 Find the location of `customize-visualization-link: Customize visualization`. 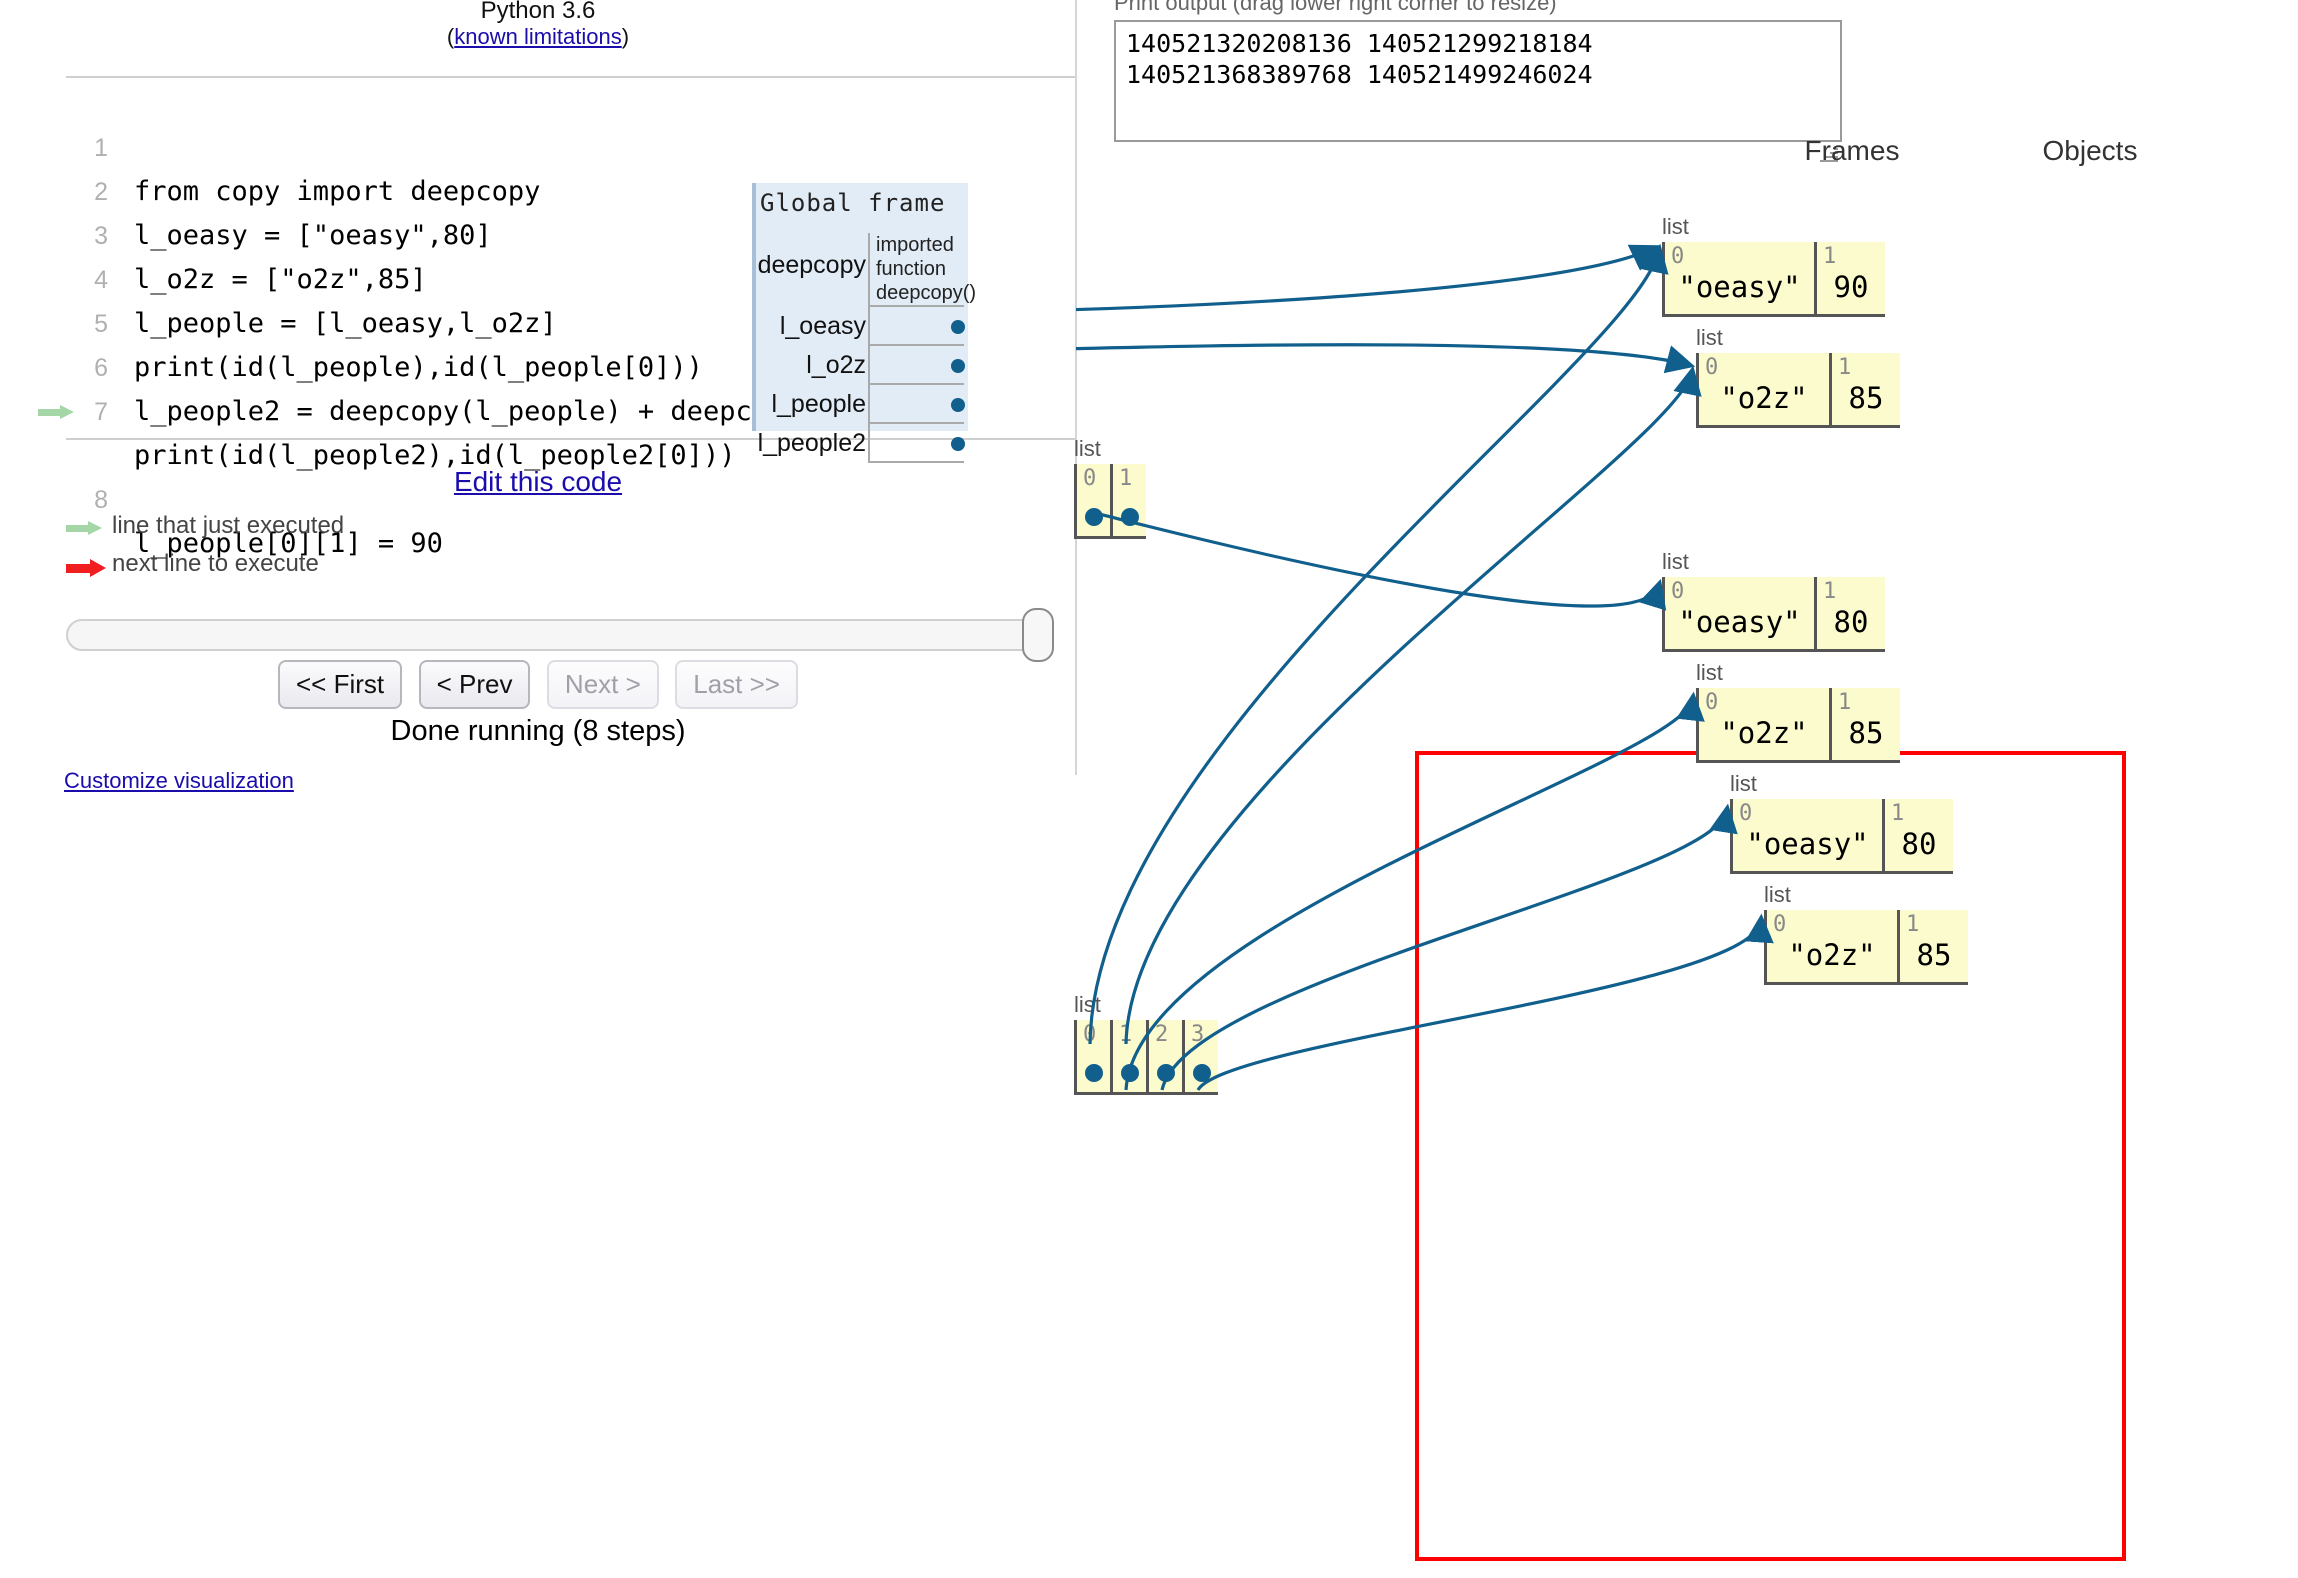

customize-visualization-link: Customize visualization is located at coordinates (179, 780).